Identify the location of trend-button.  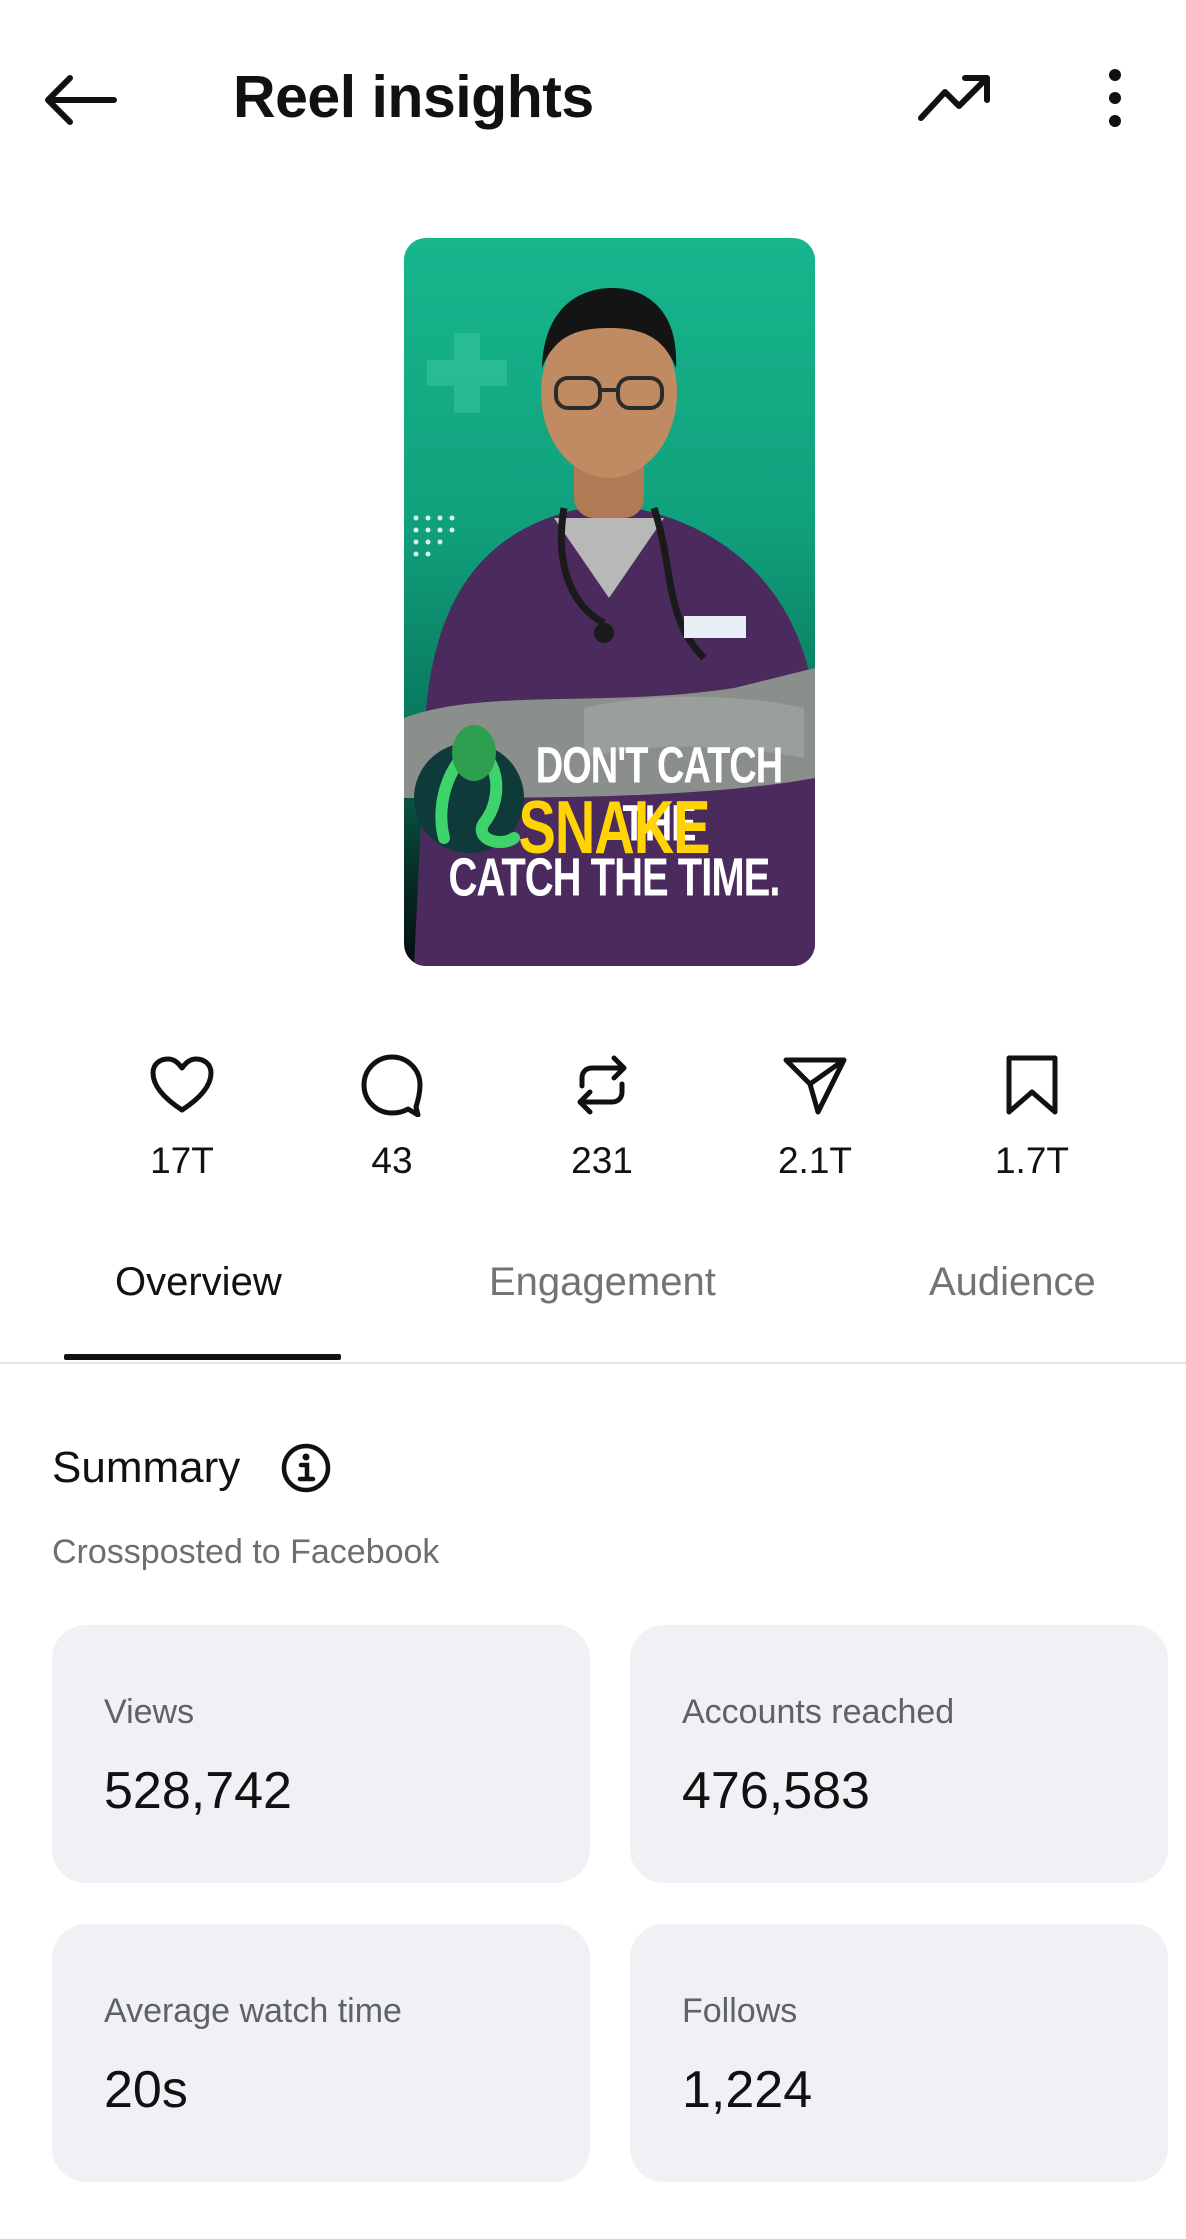
(960, 99).